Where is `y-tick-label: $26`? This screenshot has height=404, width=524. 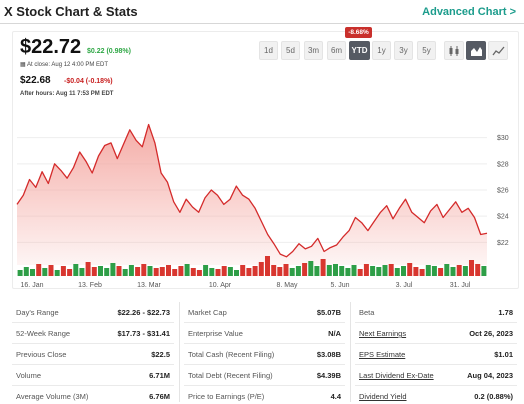 y-tick-label: $26 is located at coordinates (503, 191).